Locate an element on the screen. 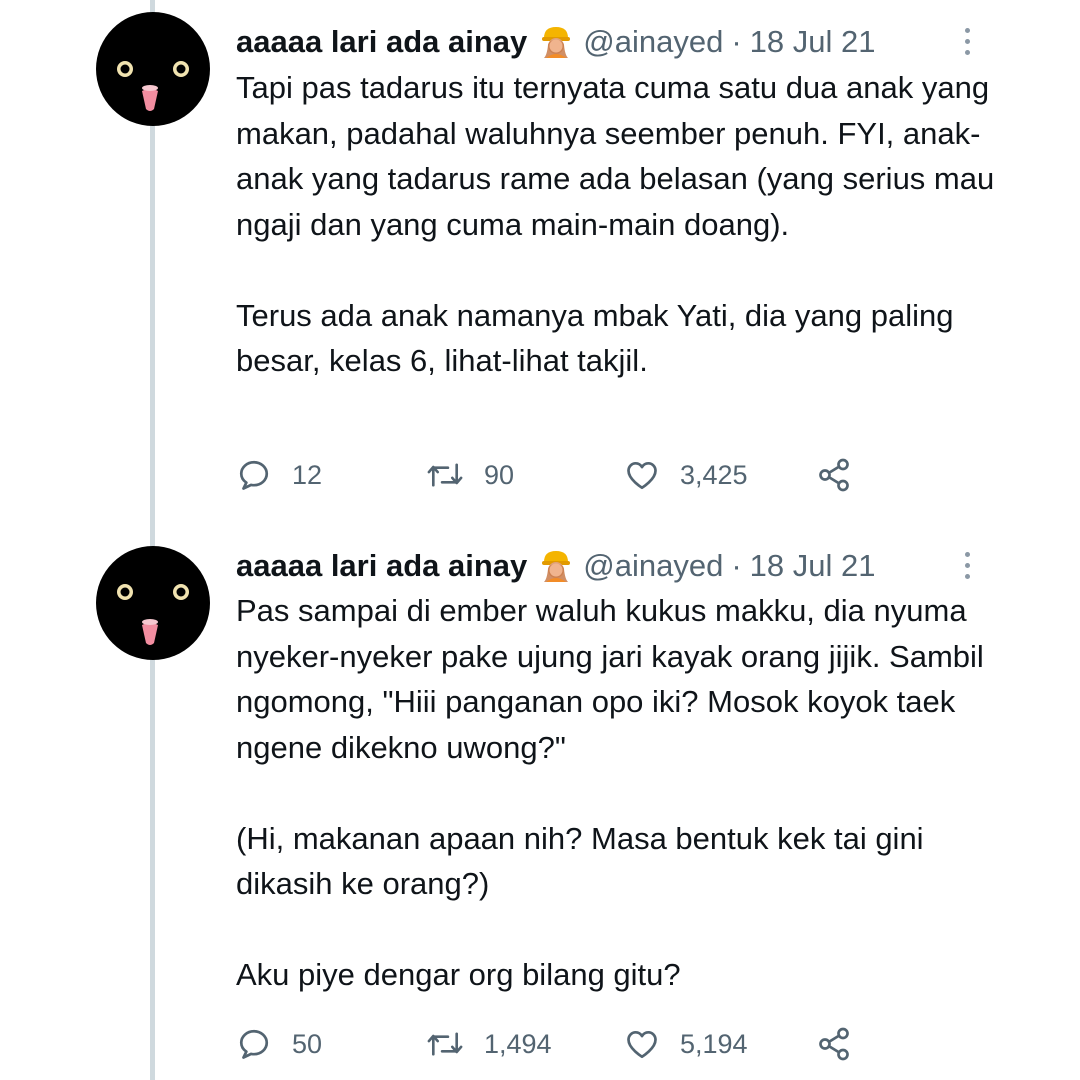  retweet-button: 1,494 is located at coordinates (489, 1044).